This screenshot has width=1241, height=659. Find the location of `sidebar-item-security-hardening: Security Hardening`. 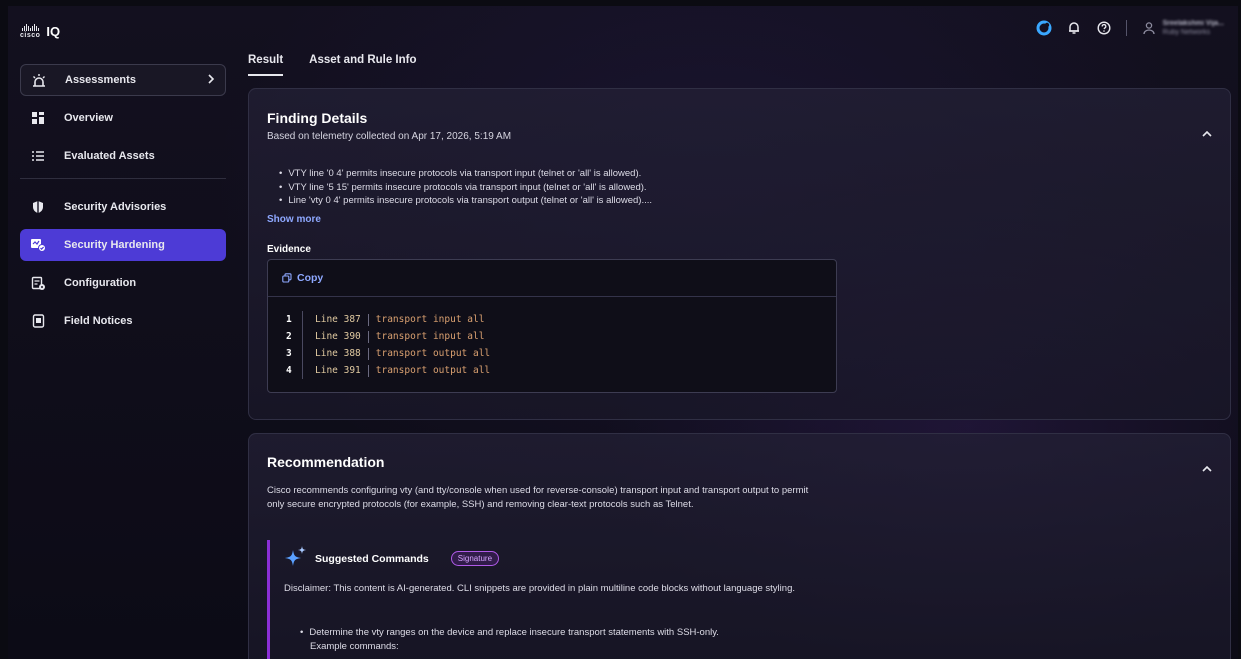

sidebar-item-security-hardening: Security Hardening is located at coordinates (123, 245).